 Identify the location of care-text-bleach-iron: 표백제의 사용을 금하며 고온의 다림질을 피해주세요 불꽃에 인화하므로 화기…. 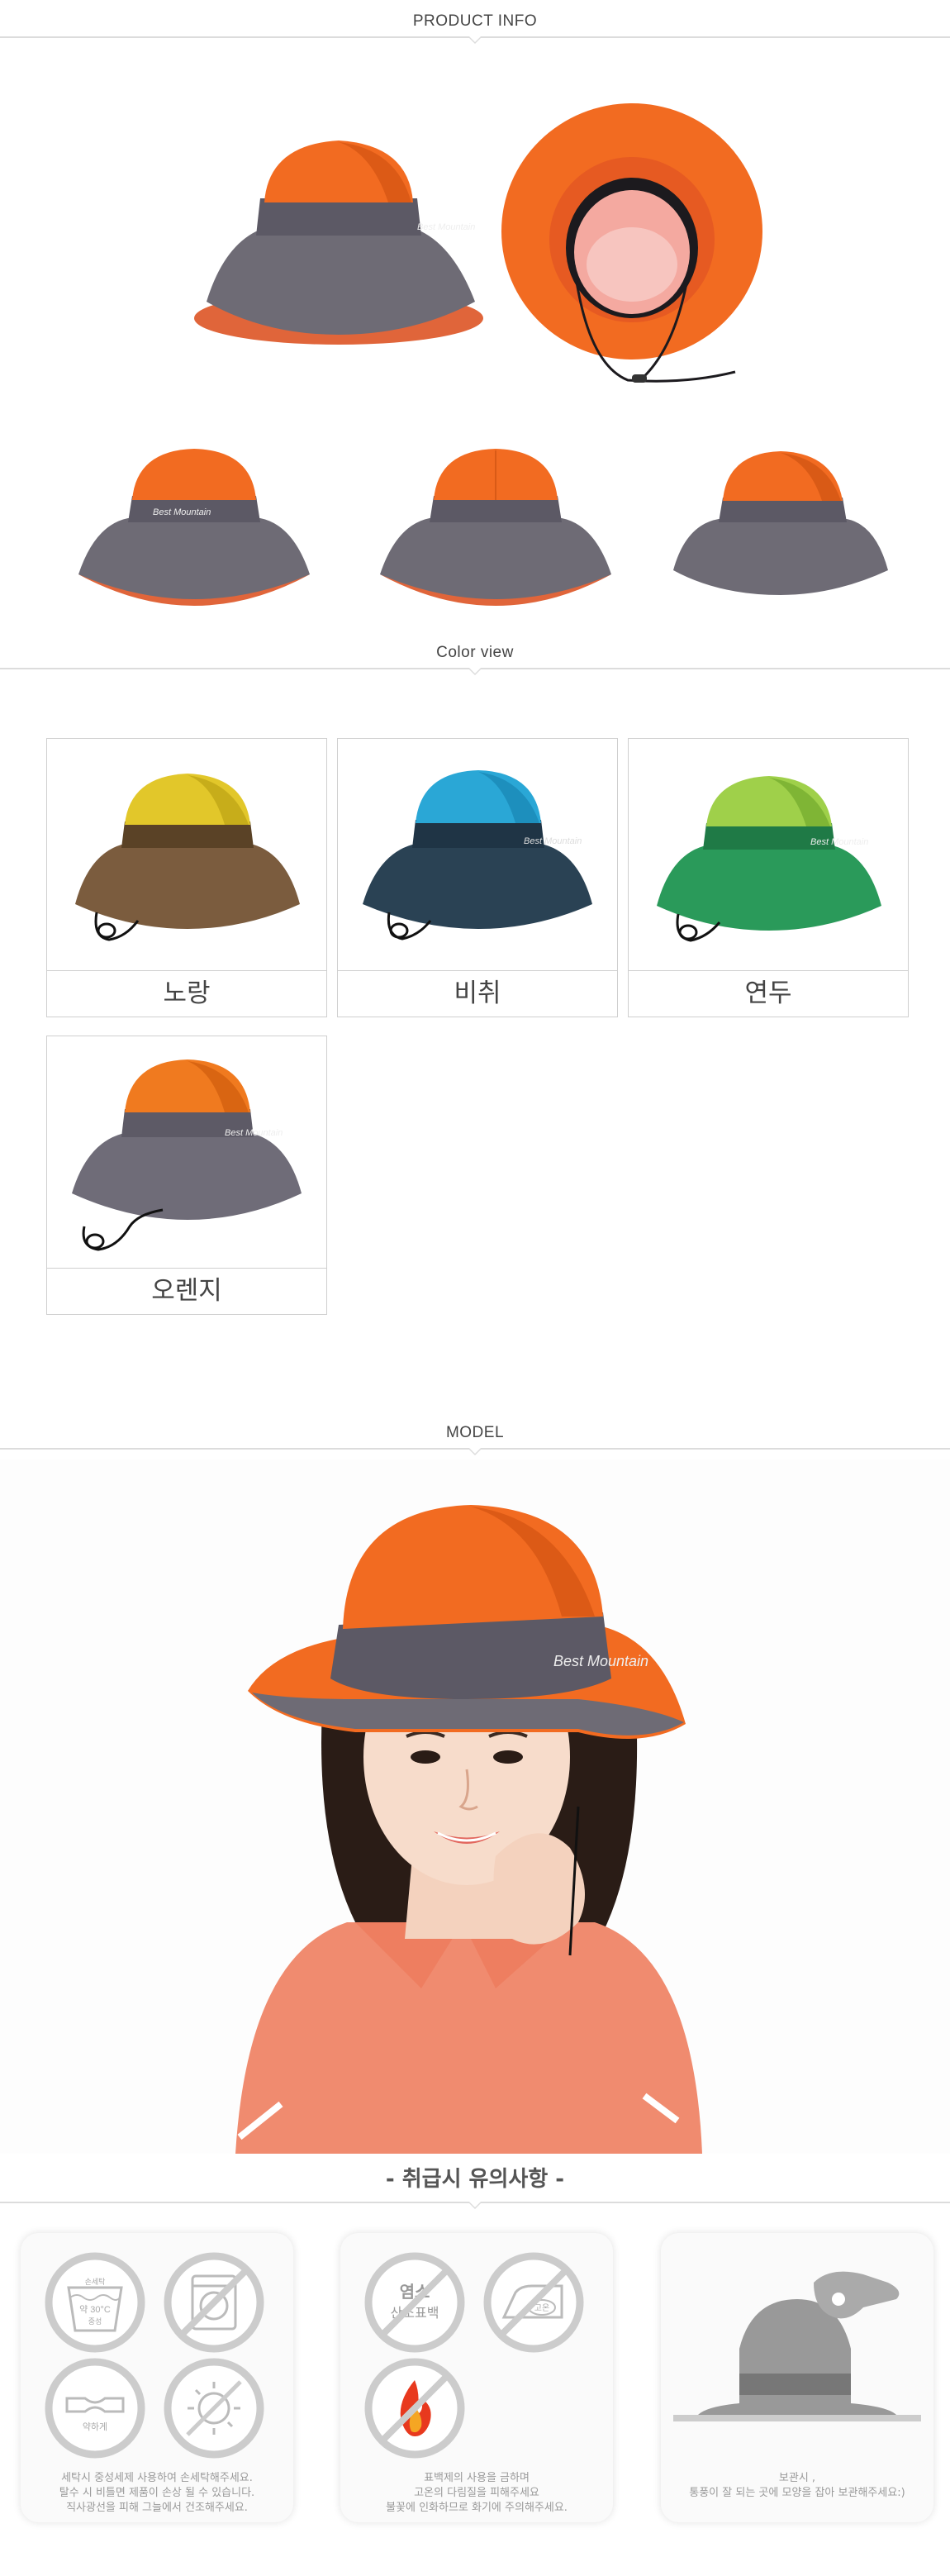
(477, 2493).